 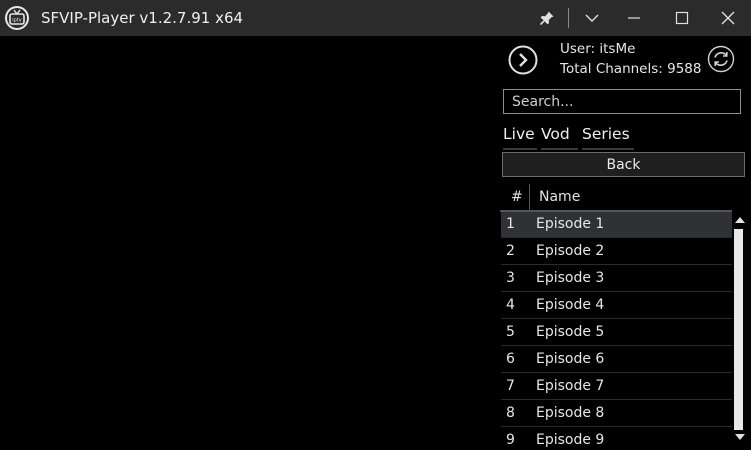 What do you see at coordinates (616, 439) in the screenshot?
I see `table-row: 9 Episode 9` at bounding box center [616, 439].